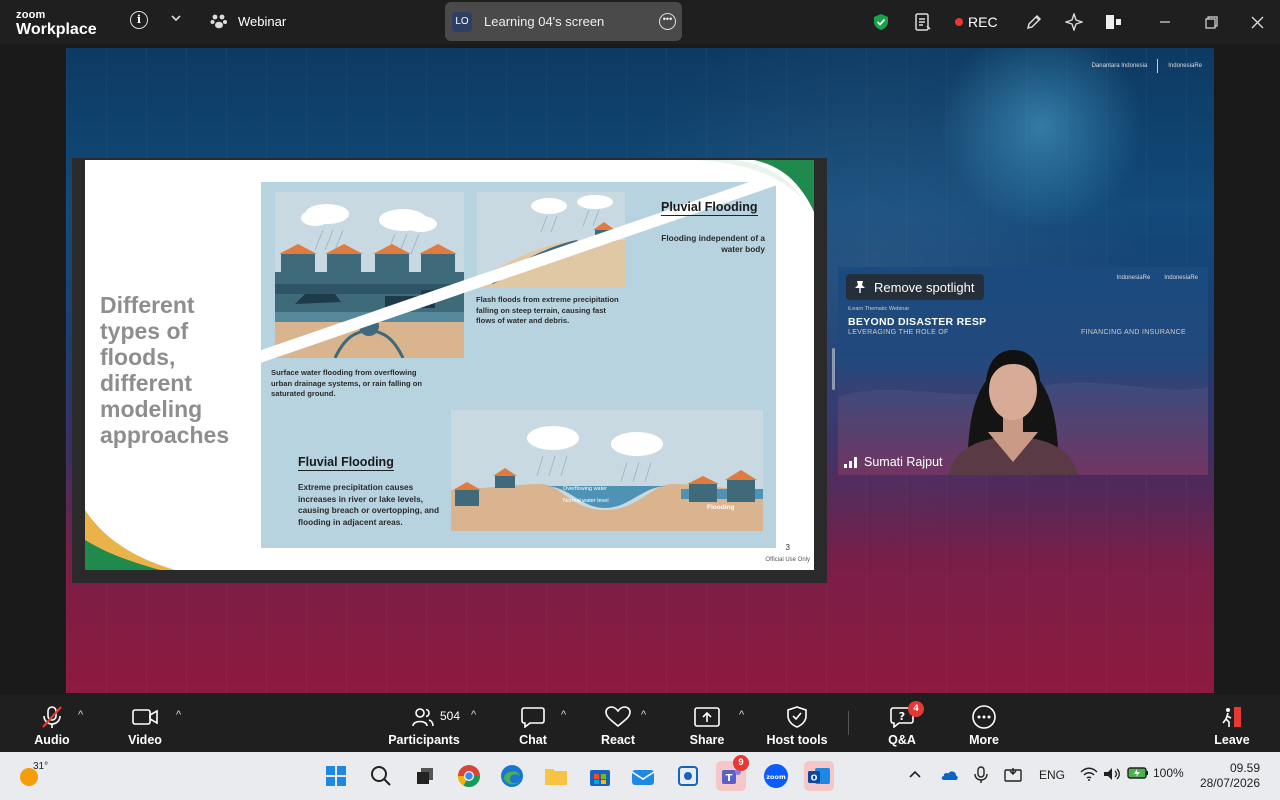  I want to click on outlook-taskbar-button: O, so click(819, 776).